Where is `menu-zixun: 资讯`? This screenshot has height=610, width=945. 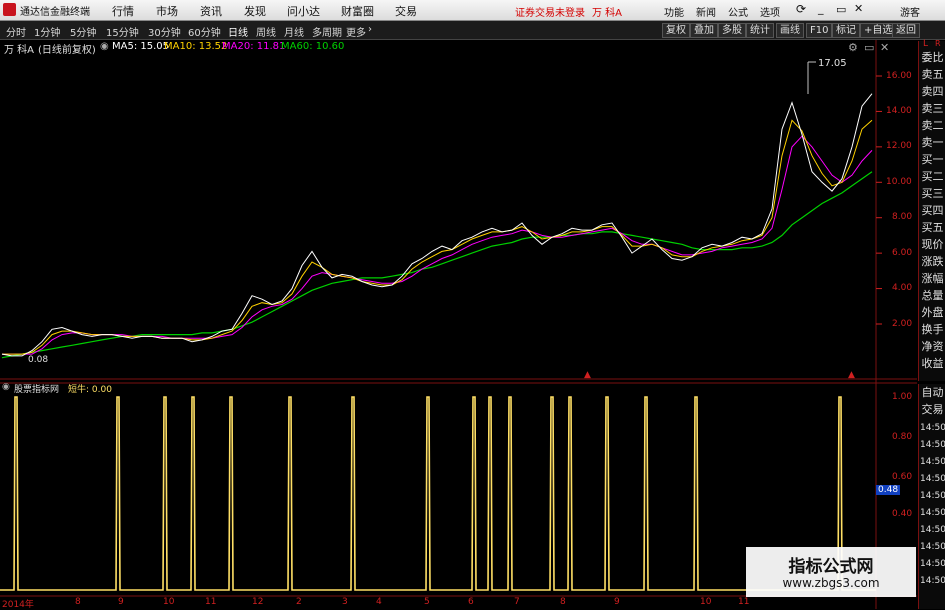 menu-zixun: 资讯 is located at coordinates (211, 11).